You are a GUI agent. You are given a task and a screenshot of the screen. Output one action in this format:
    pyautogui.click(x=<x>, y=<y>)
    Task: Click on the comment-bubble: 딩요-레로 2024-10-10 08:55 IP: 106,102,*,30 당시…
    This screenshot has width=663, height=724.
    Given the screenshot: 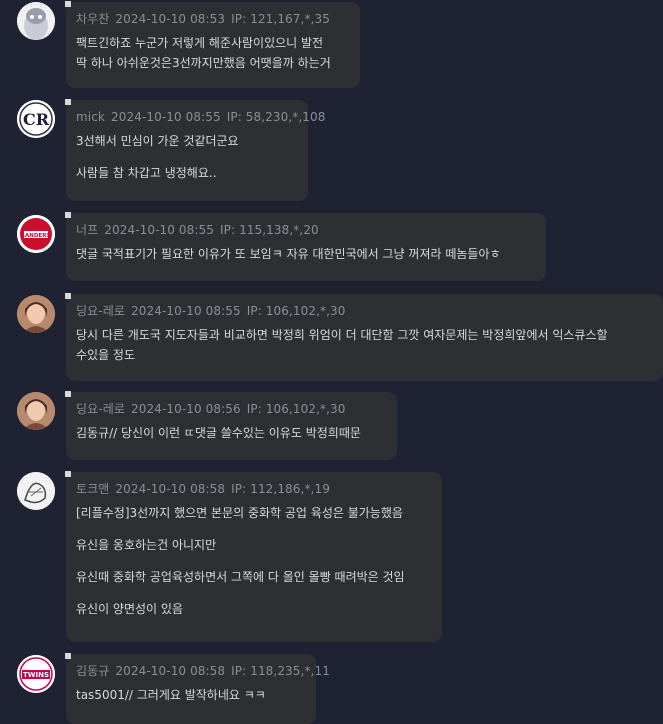 What is the action you would take?
    pyautogui.click(x=364, y=337)
    